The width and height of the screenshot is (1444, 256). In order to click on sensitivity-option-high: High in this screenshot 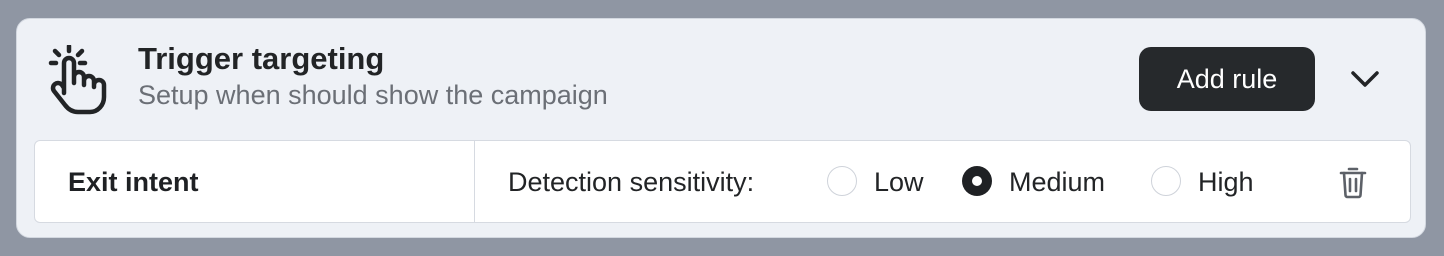, I will do `click(1206, 182)`.